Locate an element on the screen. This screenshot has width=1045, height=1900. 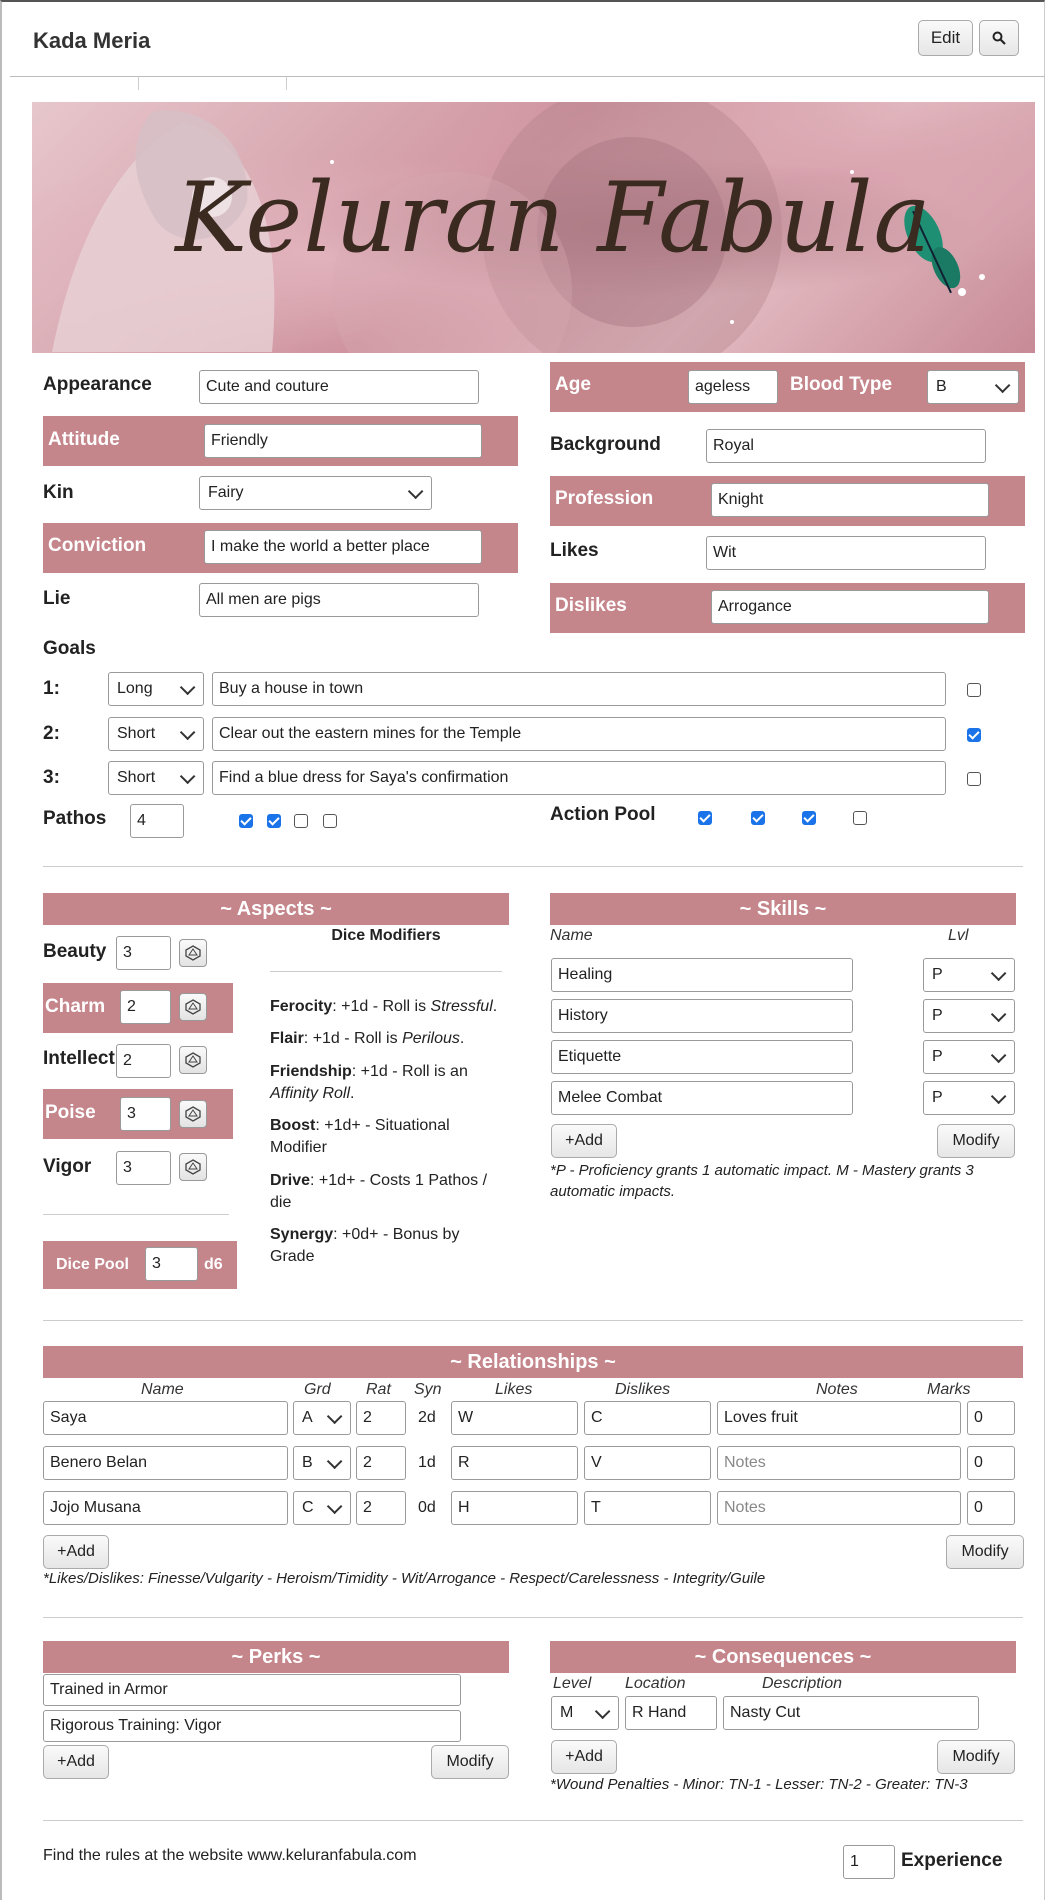
experience-label: Experience is located at coordinates (952, 1860).